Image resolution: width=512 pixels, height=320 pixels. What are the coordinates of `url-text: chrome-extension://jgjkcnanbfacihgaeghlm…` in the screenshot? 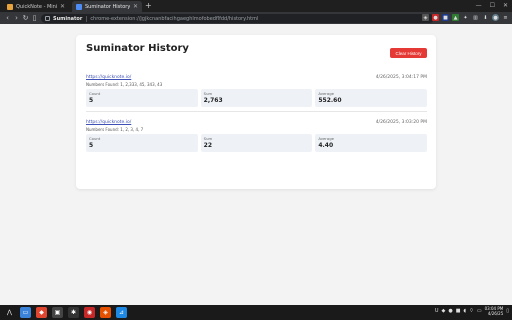 It's located at (174, 18).